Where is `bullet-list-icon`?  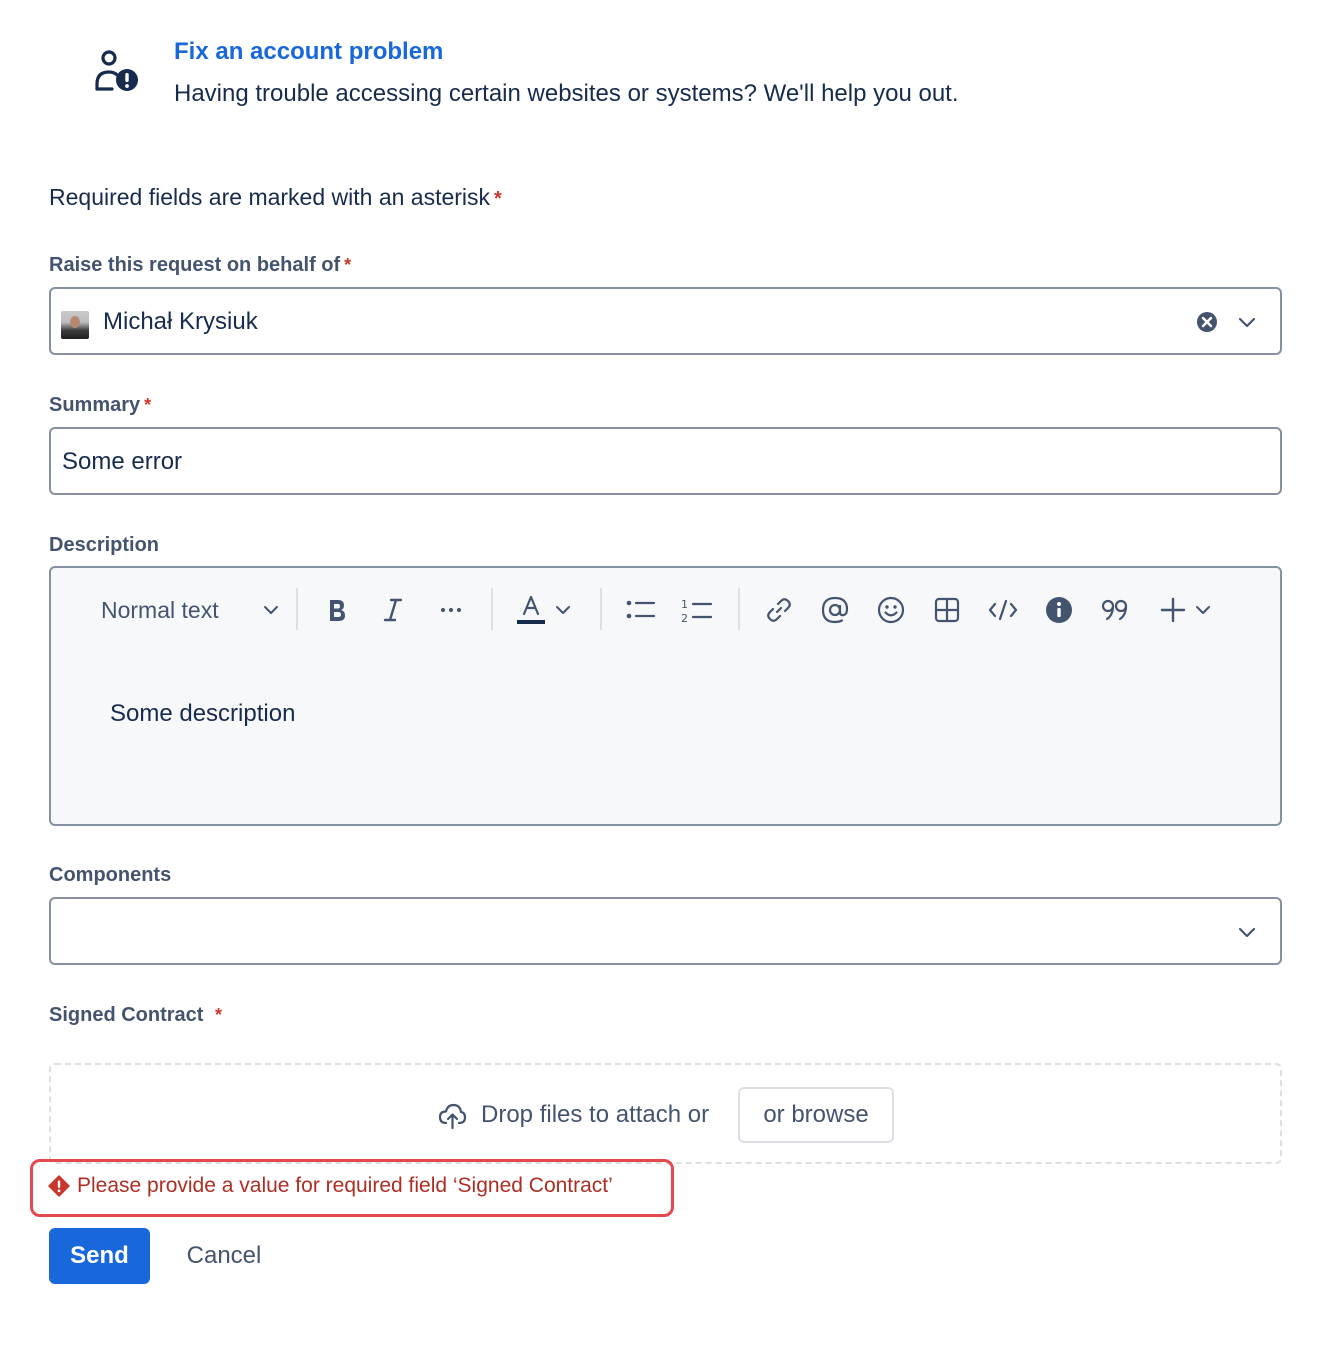
bullet-list-icon is located at coordinates (641, 610).